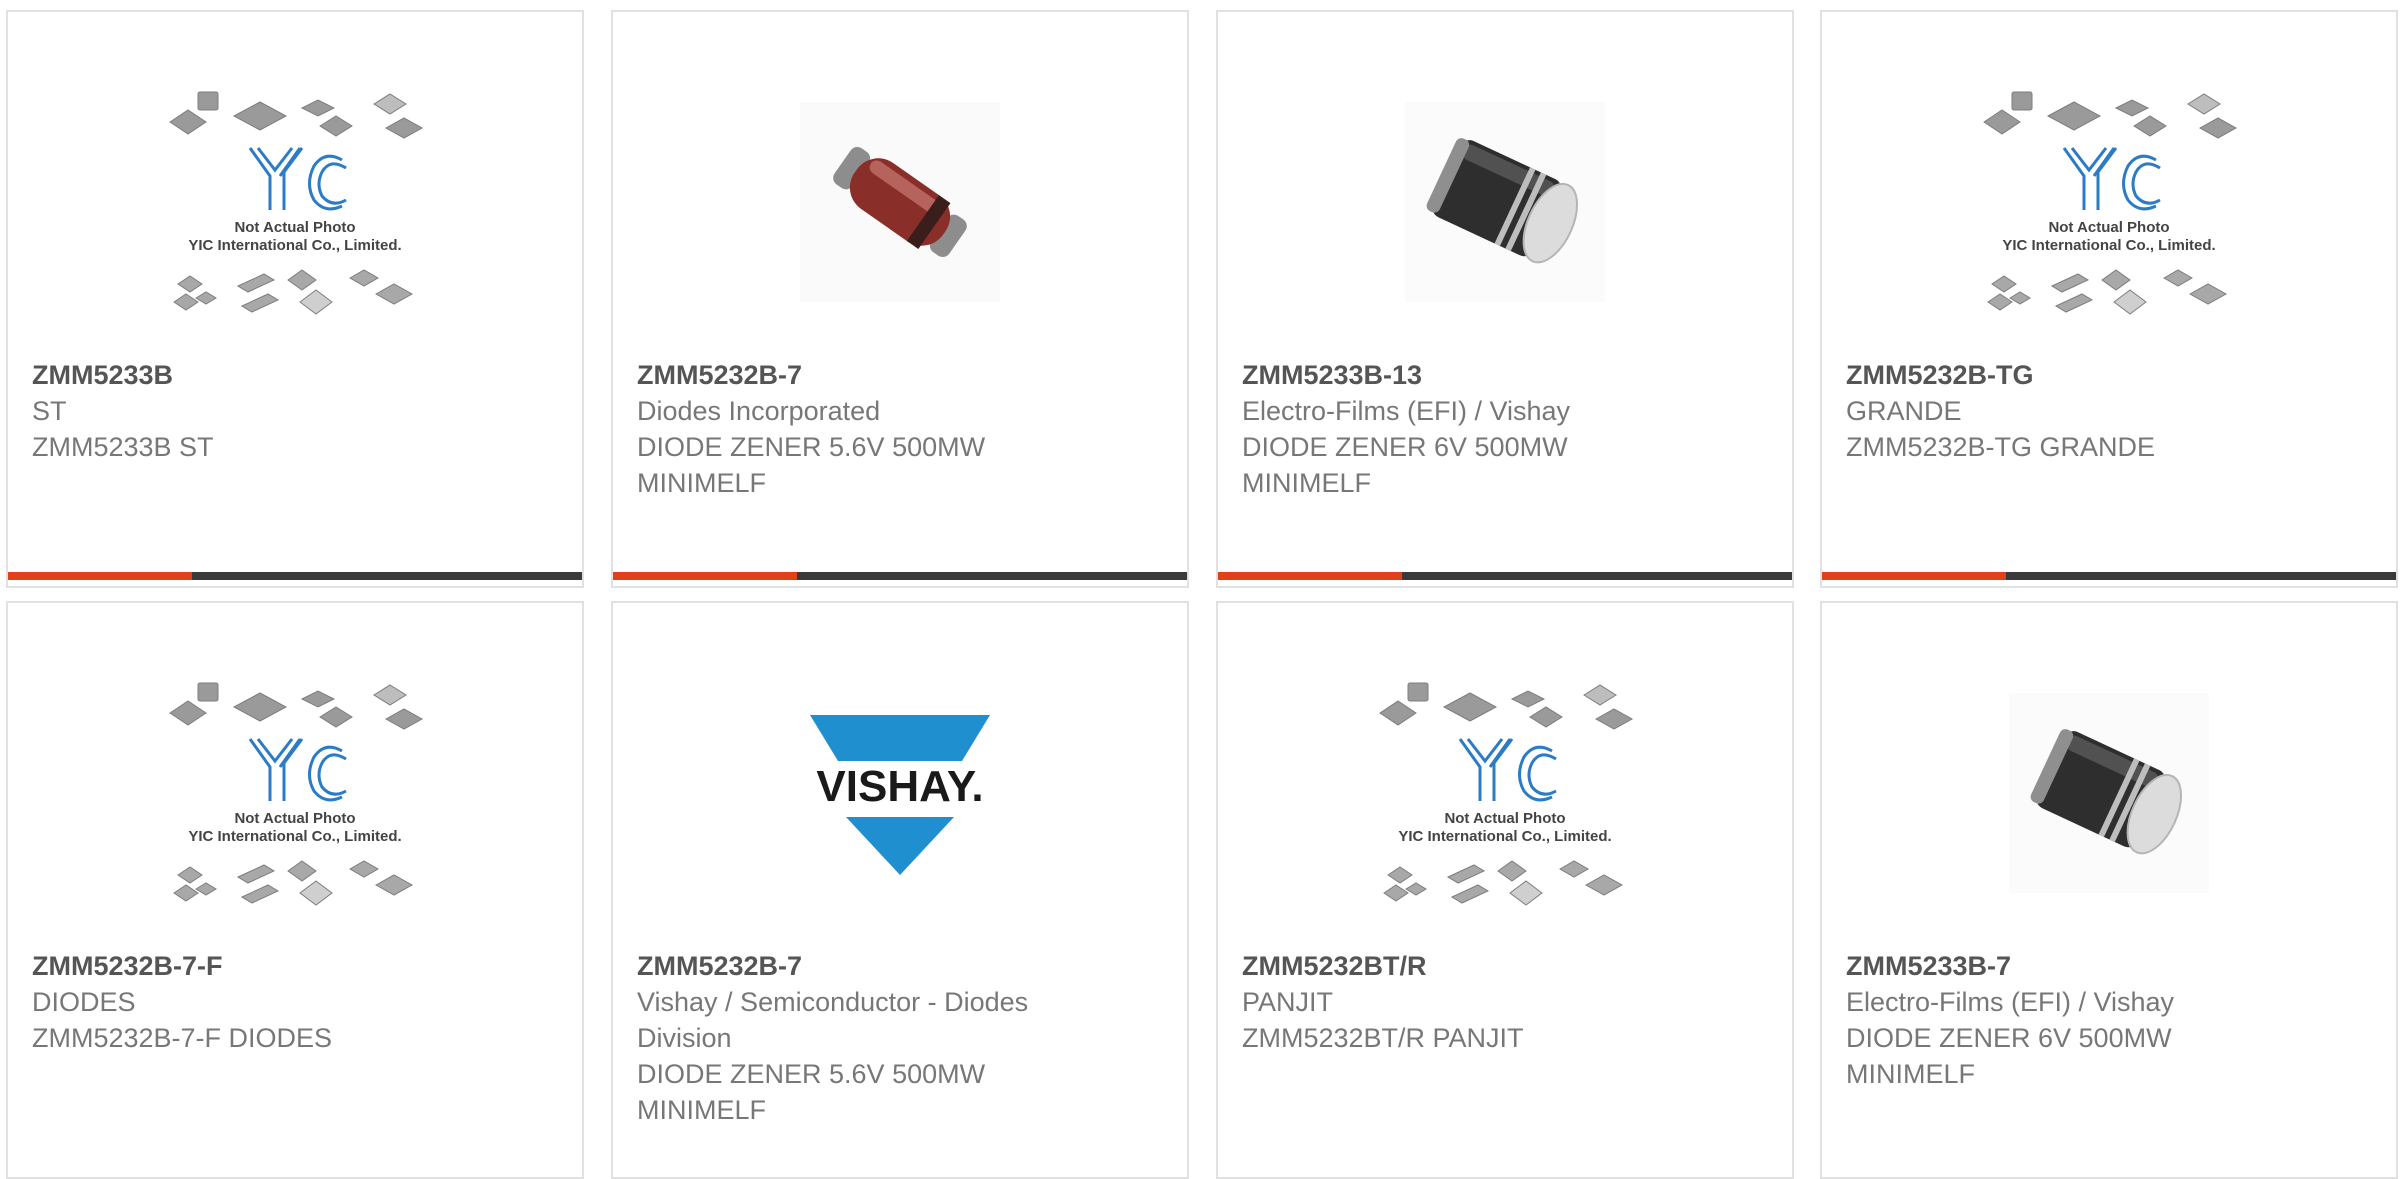 This screenshot has width=2400, height=1179. I want to click on part-number: ZMM5233B-13, so click(1452, 375).